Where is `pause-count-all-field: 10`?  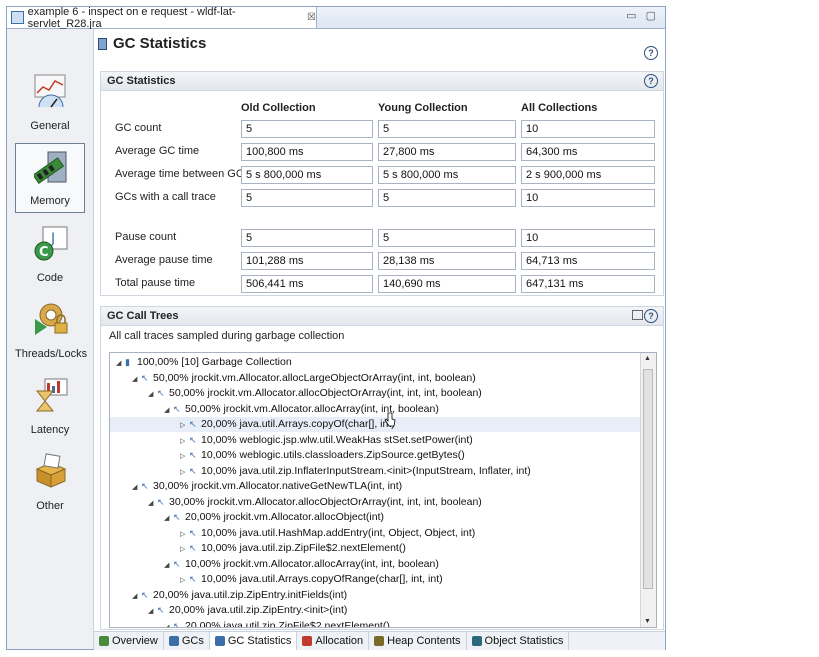 pause-count-all-field: 10 is located at coordinates (588, 238).